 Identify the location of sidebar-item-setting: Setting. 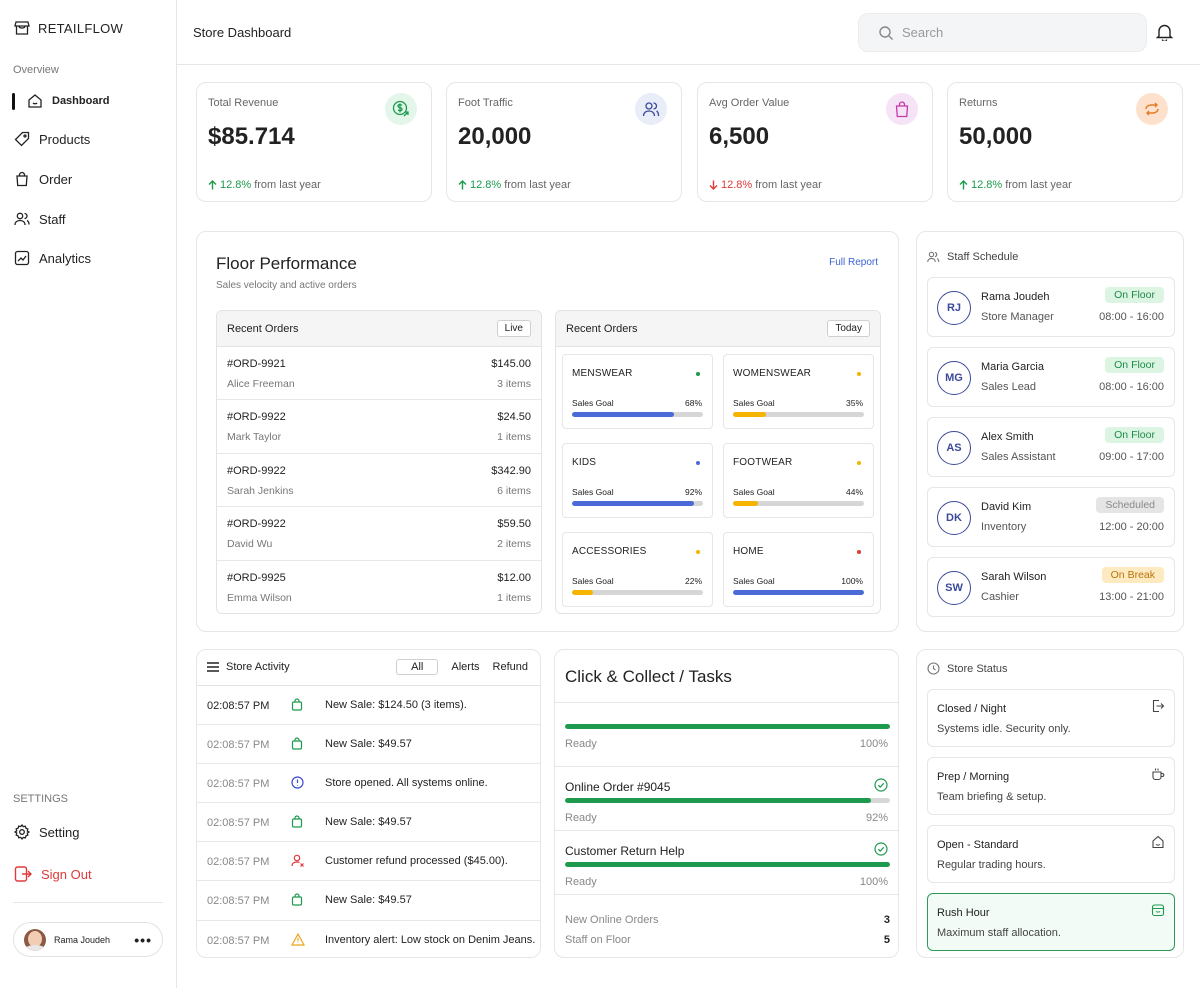
(46, 832).